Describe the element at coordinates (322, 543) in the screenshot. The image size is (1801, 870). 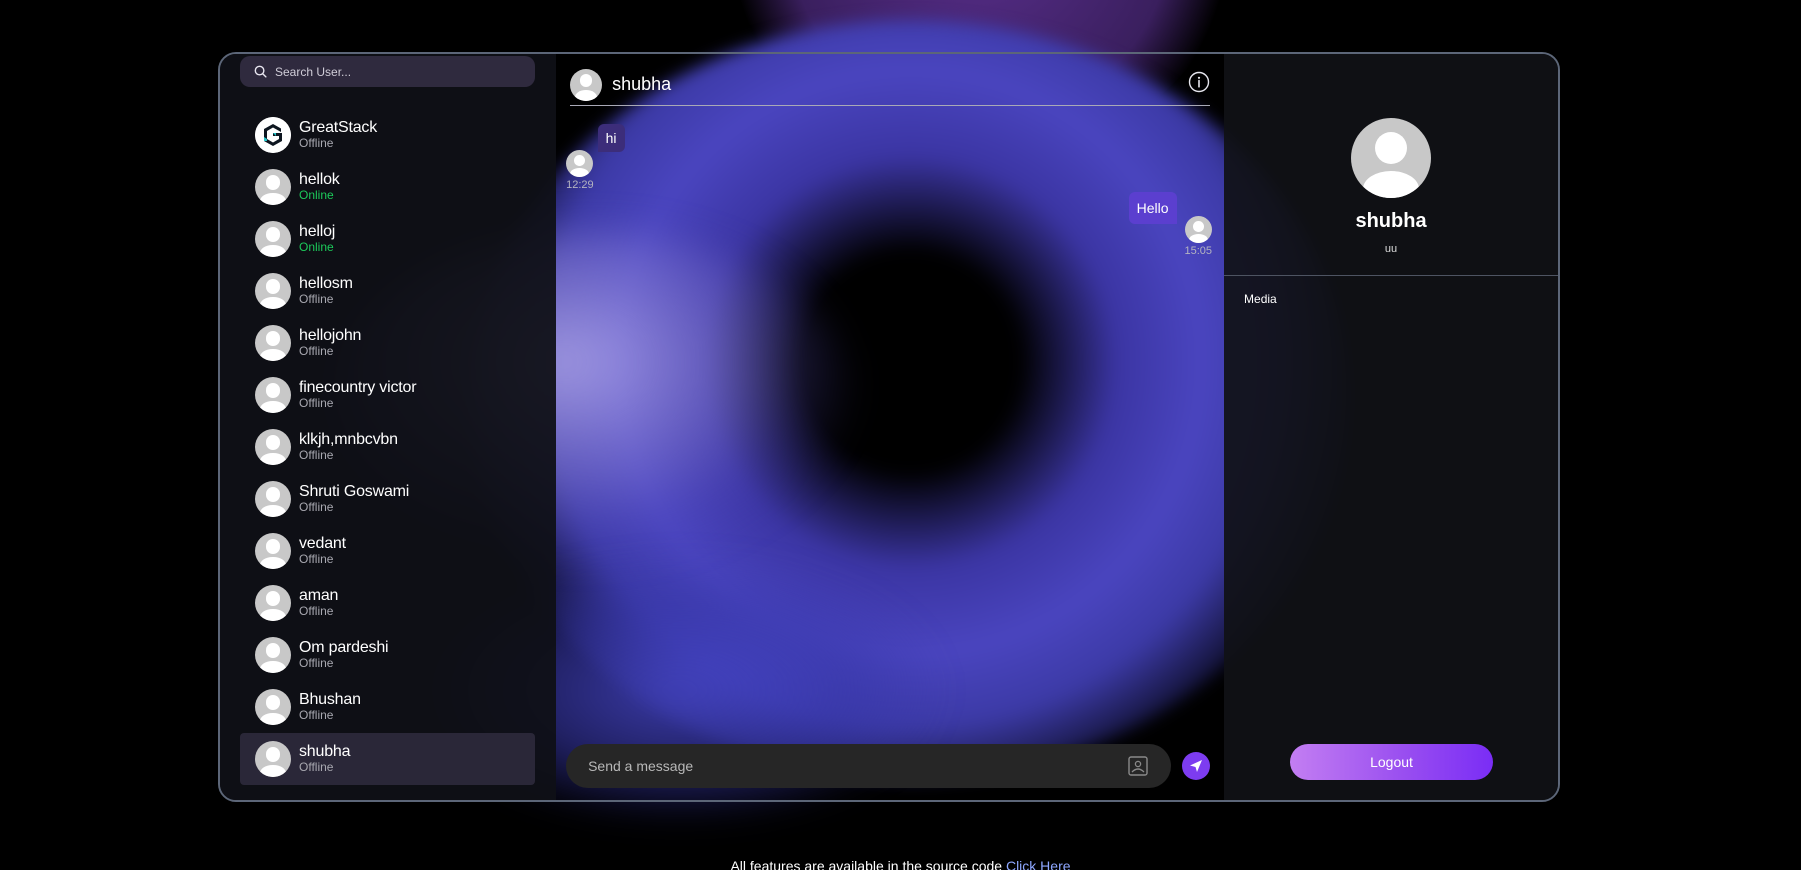
I see `user-name: vedant` at that location.